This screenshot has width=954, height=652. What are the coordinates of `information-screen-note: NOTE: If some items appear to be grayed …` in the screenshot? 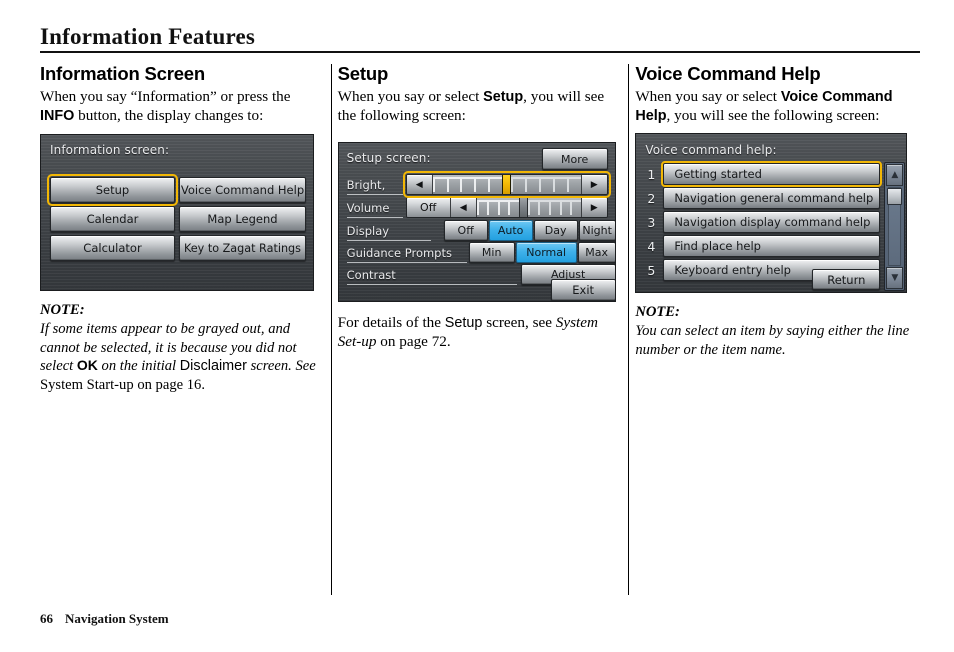 It's located at (182, 347).